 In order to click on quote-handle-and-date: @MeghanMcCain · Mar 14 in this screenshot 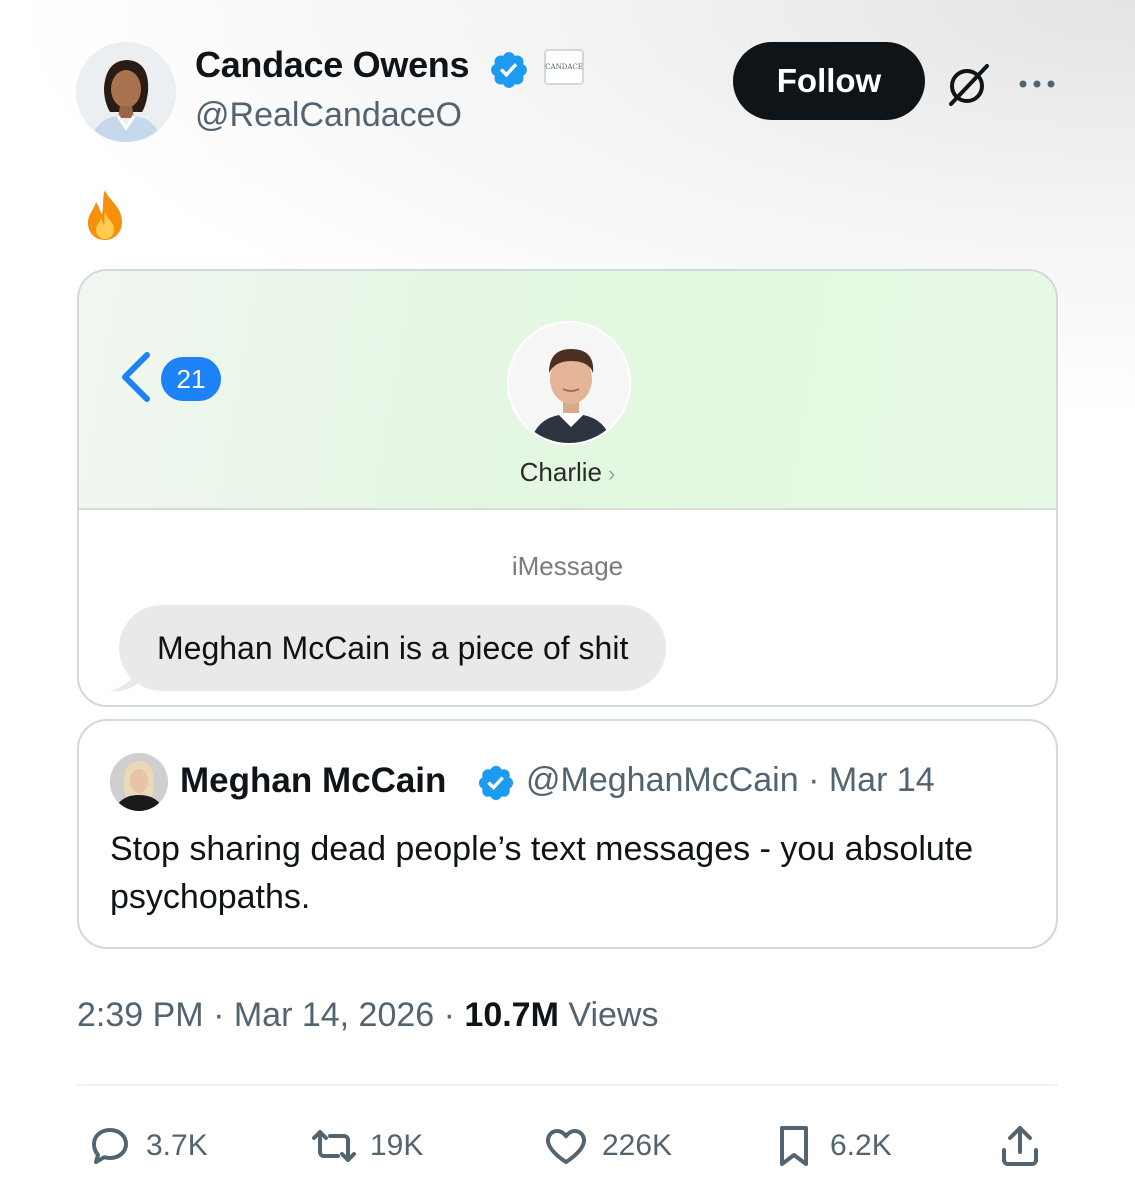, I will do `click(730, 780)`.